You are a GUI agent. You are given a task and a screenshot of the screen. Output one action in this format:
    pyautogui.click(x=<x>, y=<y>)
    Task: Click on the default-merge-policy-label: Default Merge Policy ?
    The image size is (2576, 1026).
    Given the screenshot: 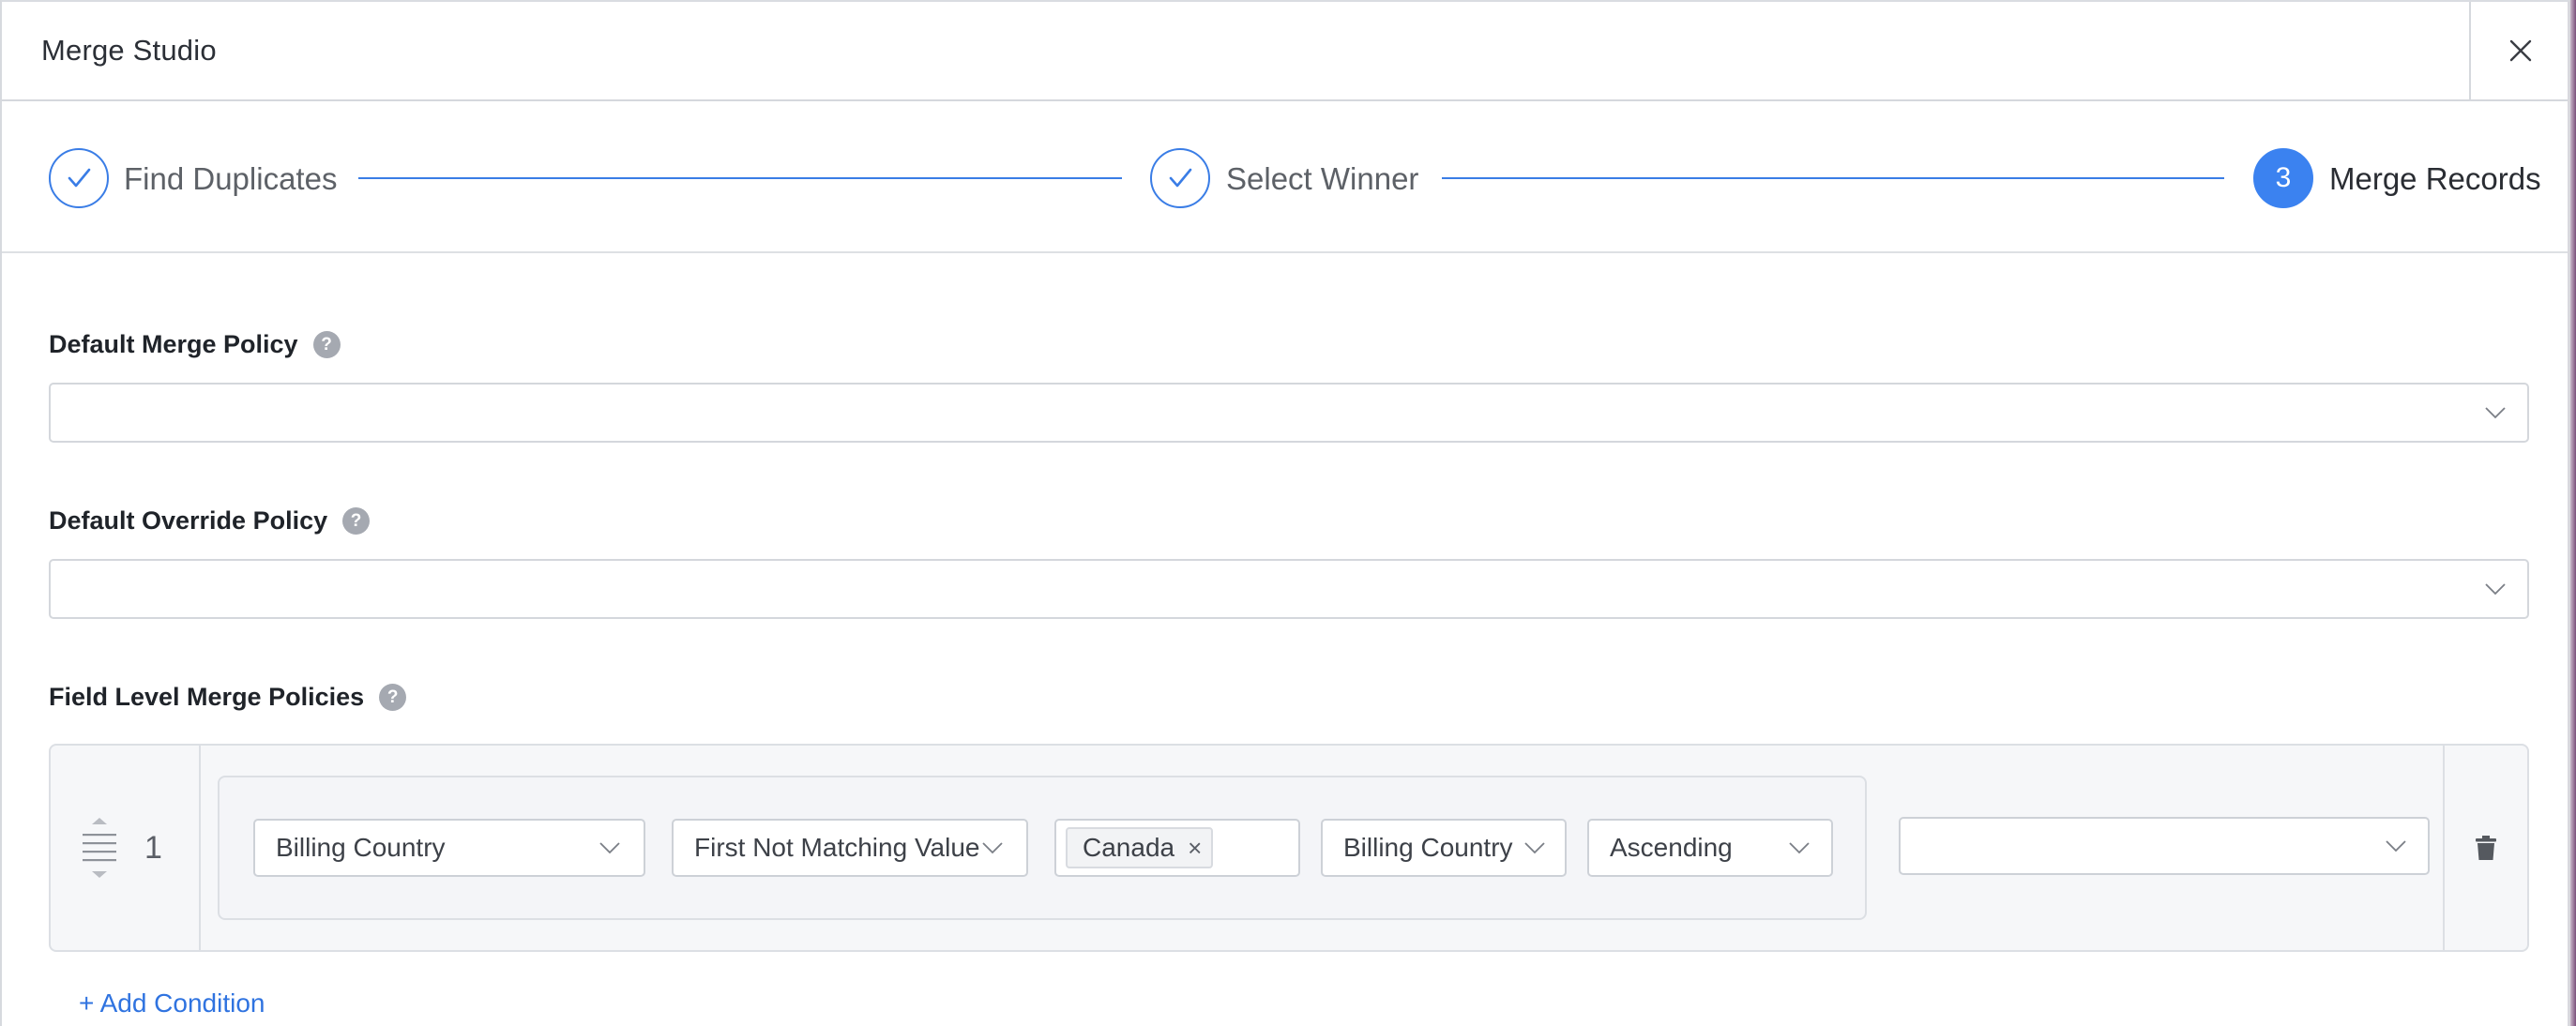 What is the action you would take?
    pyautogui.click(x=195, y=345)
    